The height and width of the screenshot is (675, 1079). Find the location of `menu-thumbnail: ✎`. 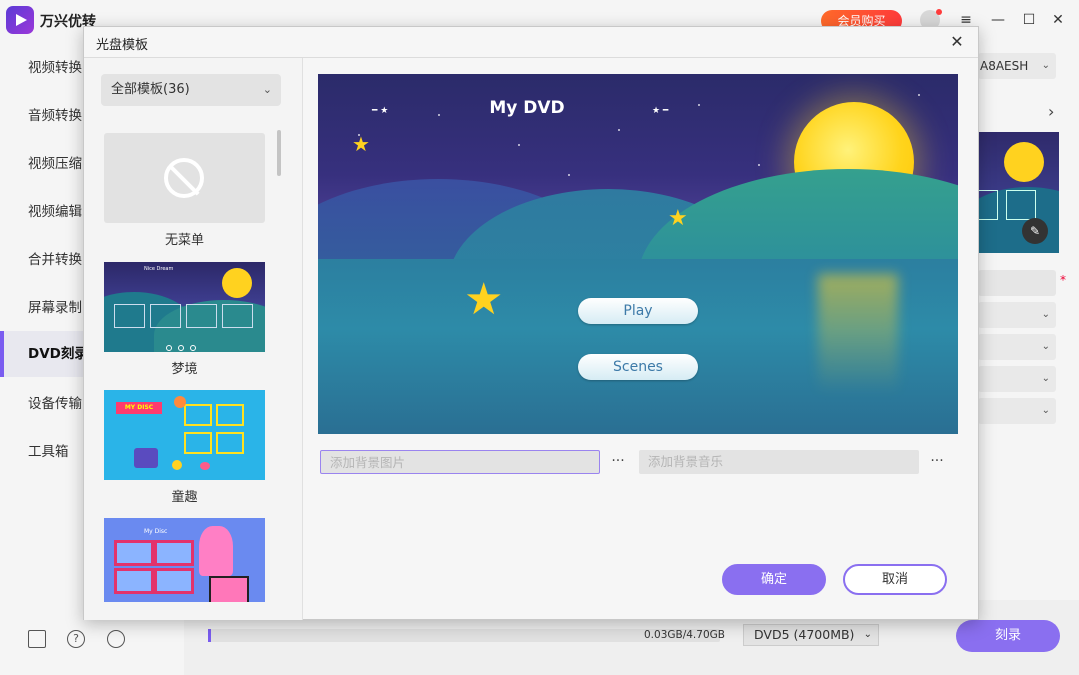

menu-thumbnail: ✎ is located at coordinates (1018, 192).